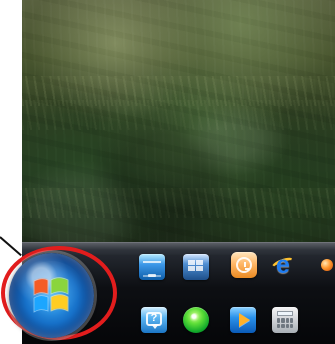  I want to click on monitor-icon-tile, so click(152, 267).